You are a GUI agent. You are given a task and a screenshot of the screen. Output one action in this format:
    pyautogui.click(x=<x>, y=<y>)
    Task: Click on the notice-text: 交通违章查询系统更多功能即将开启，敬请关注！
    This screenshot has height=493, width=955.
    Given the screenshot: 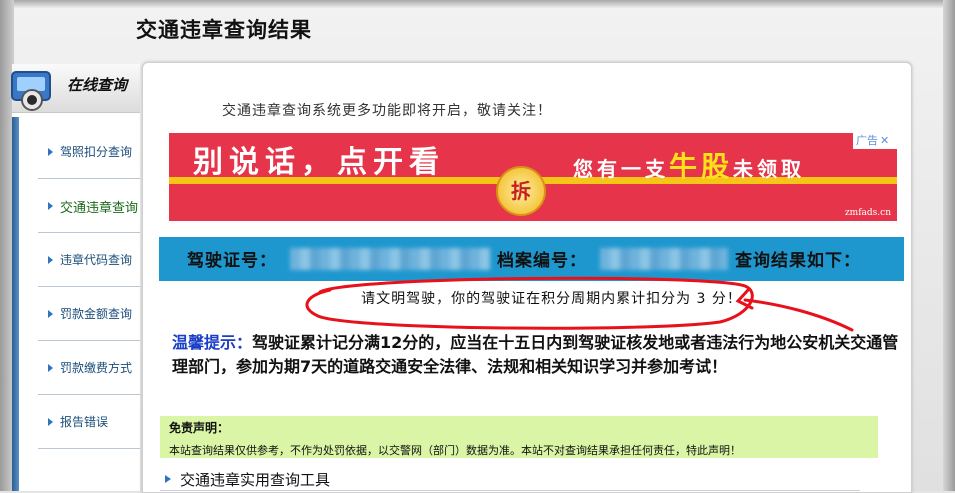 What is the action you would take?
    pyautogui.click(x=387, y=111)
    